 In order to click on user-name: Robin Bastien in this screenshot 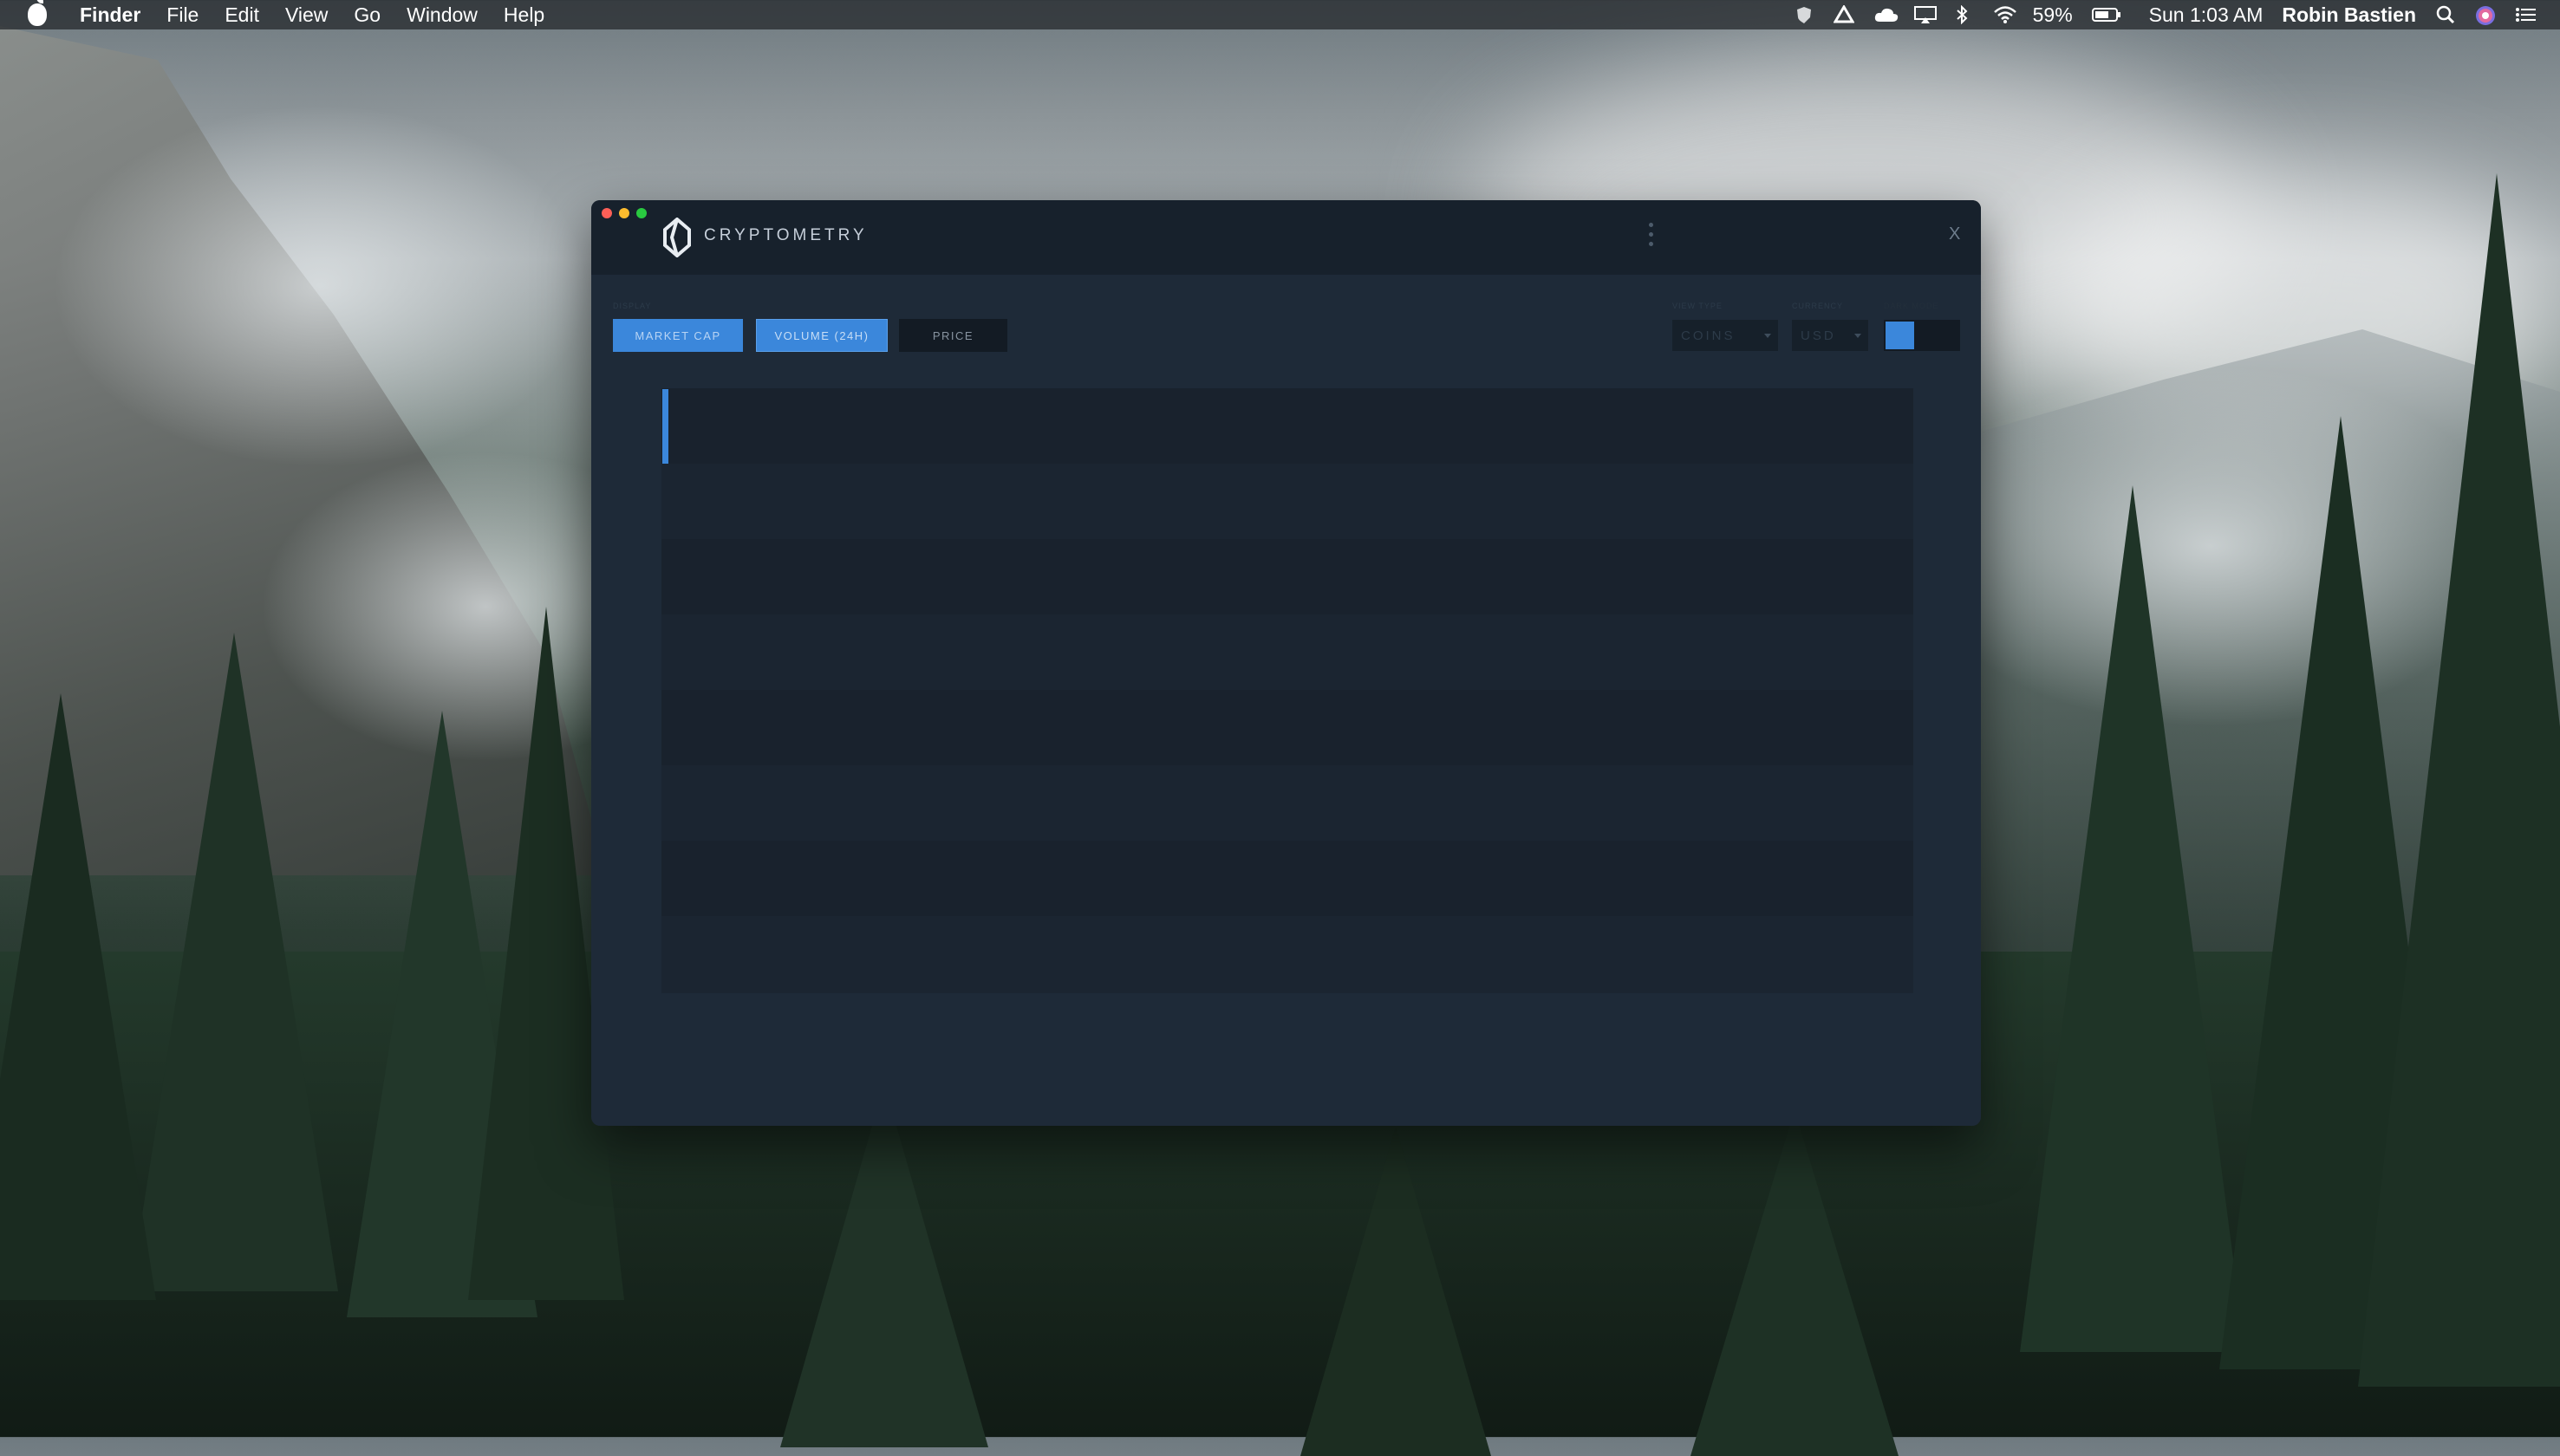, I will do `click(2349, 15)`.